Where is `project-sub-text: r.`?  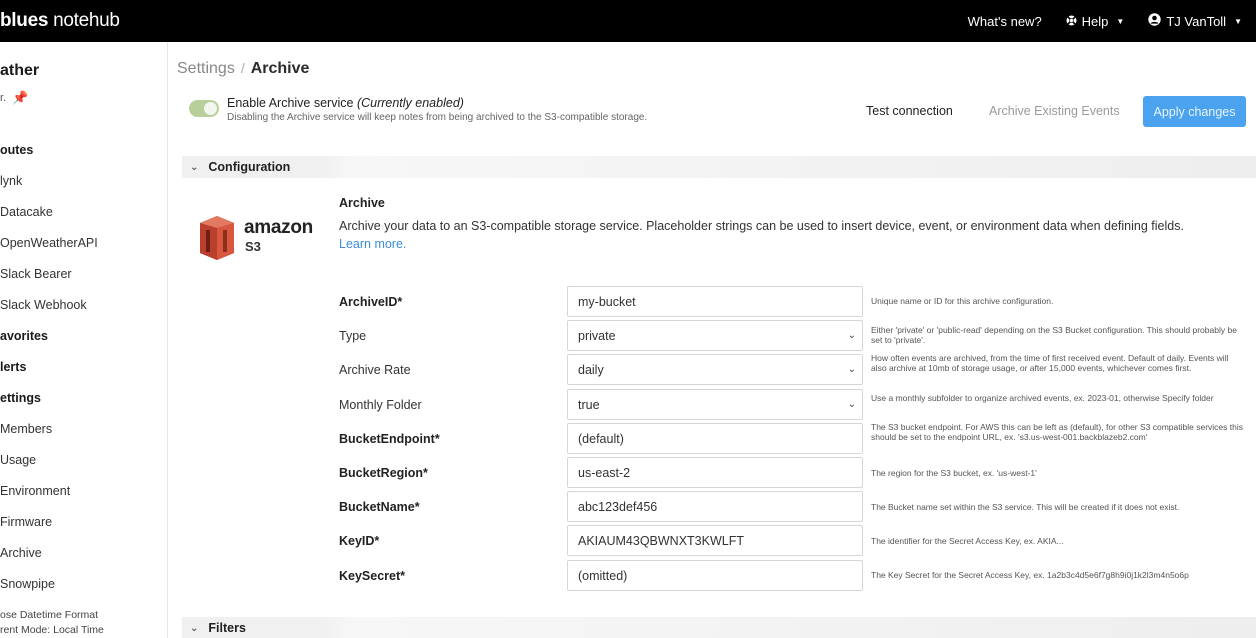
project-sub-text: r. is located at coordinates (3, 98).